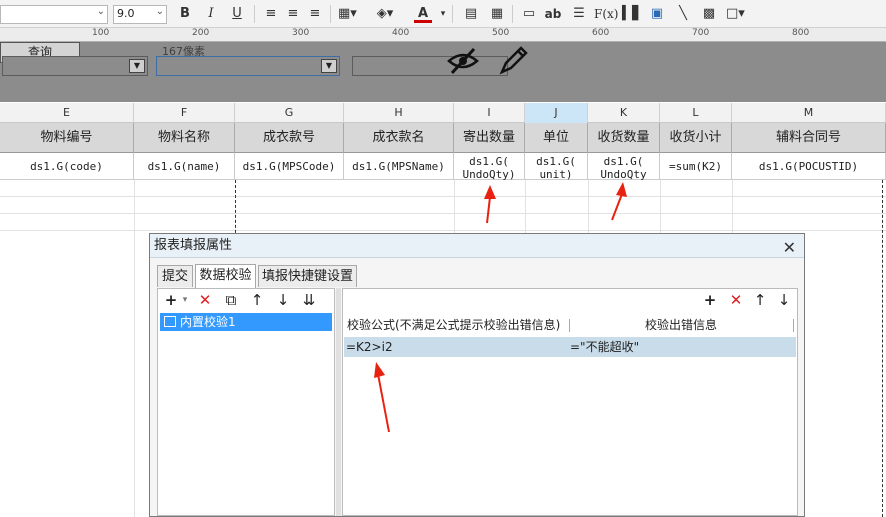 This screenshot has width=886, height=517. Describe the element at coordinates (338, 402) in the screenshot. I see `pane-splitter` at that location.